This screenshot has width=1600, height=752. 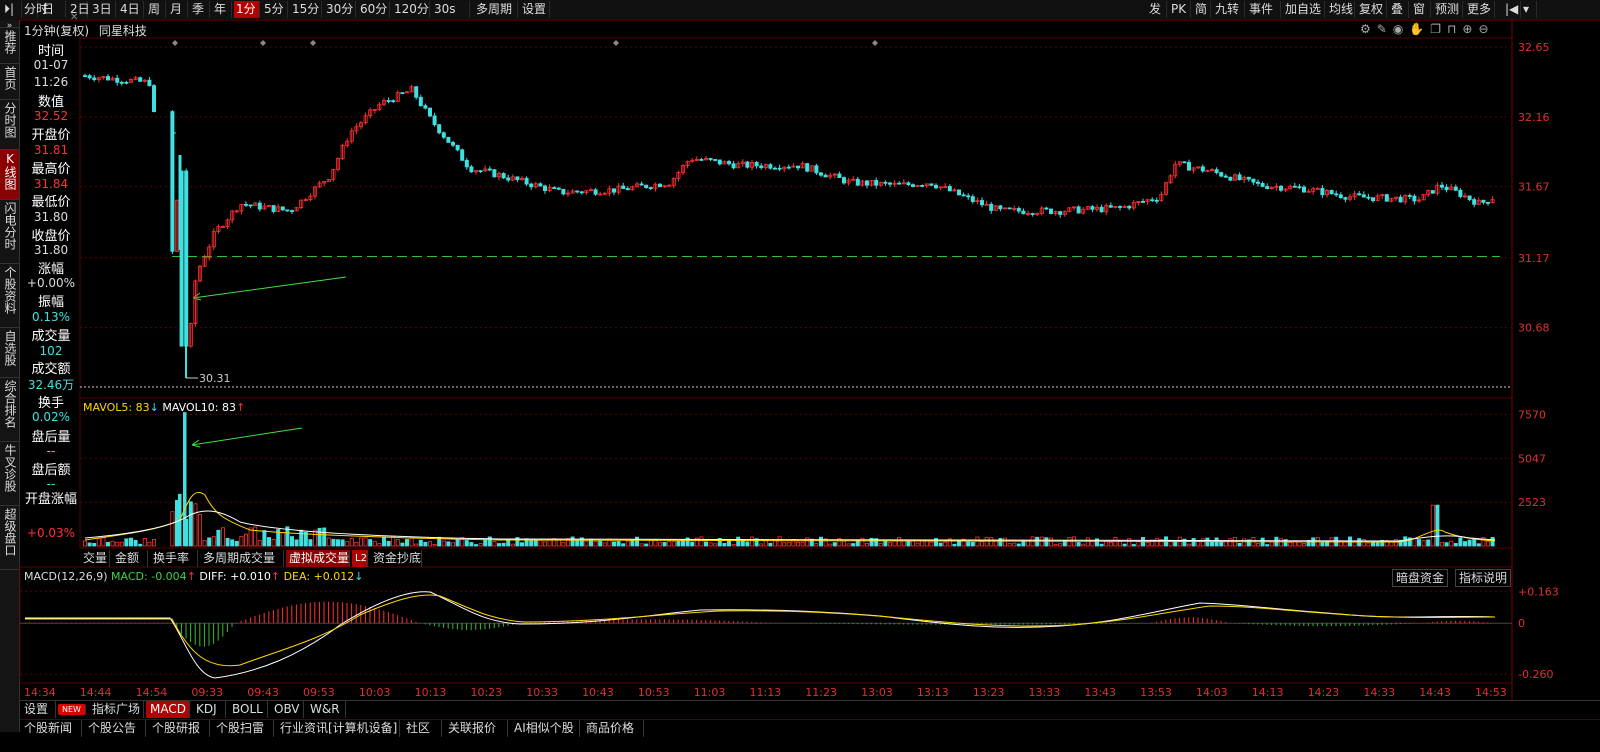 I want to click on indicator-tab-2: 指标广场, so click(x=116, y=709).